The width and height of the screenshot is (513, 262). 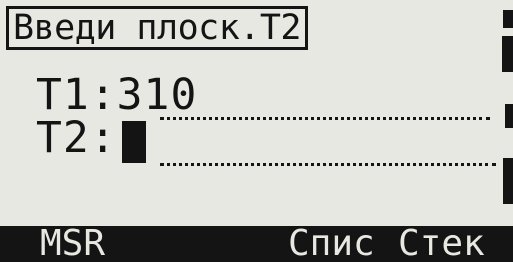 I want to click on text-cursor, so click(x=134, y=142).